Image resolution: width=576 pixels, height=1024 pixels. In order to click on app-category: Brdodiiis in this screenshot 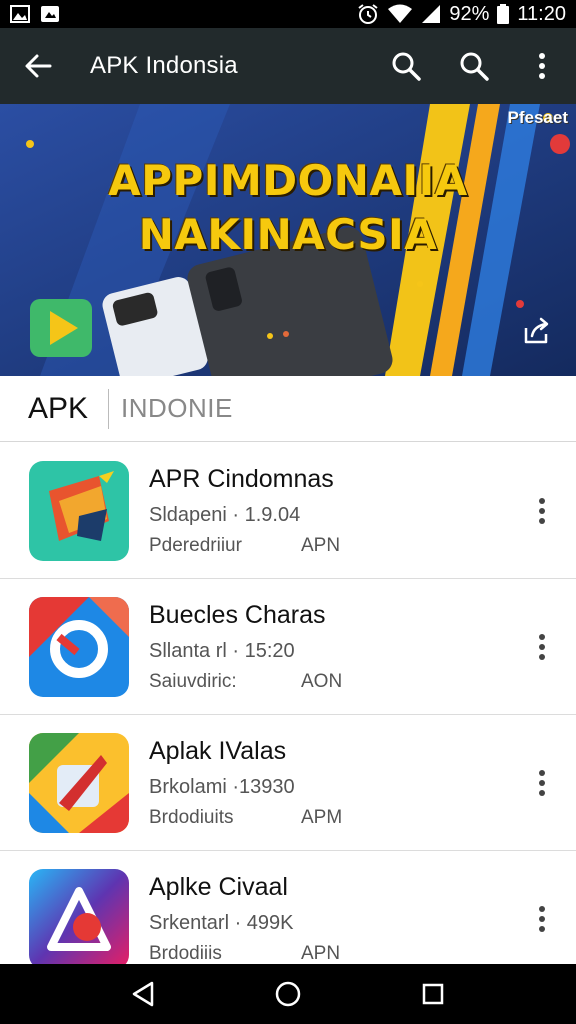, I will do `click(185, 953)`.